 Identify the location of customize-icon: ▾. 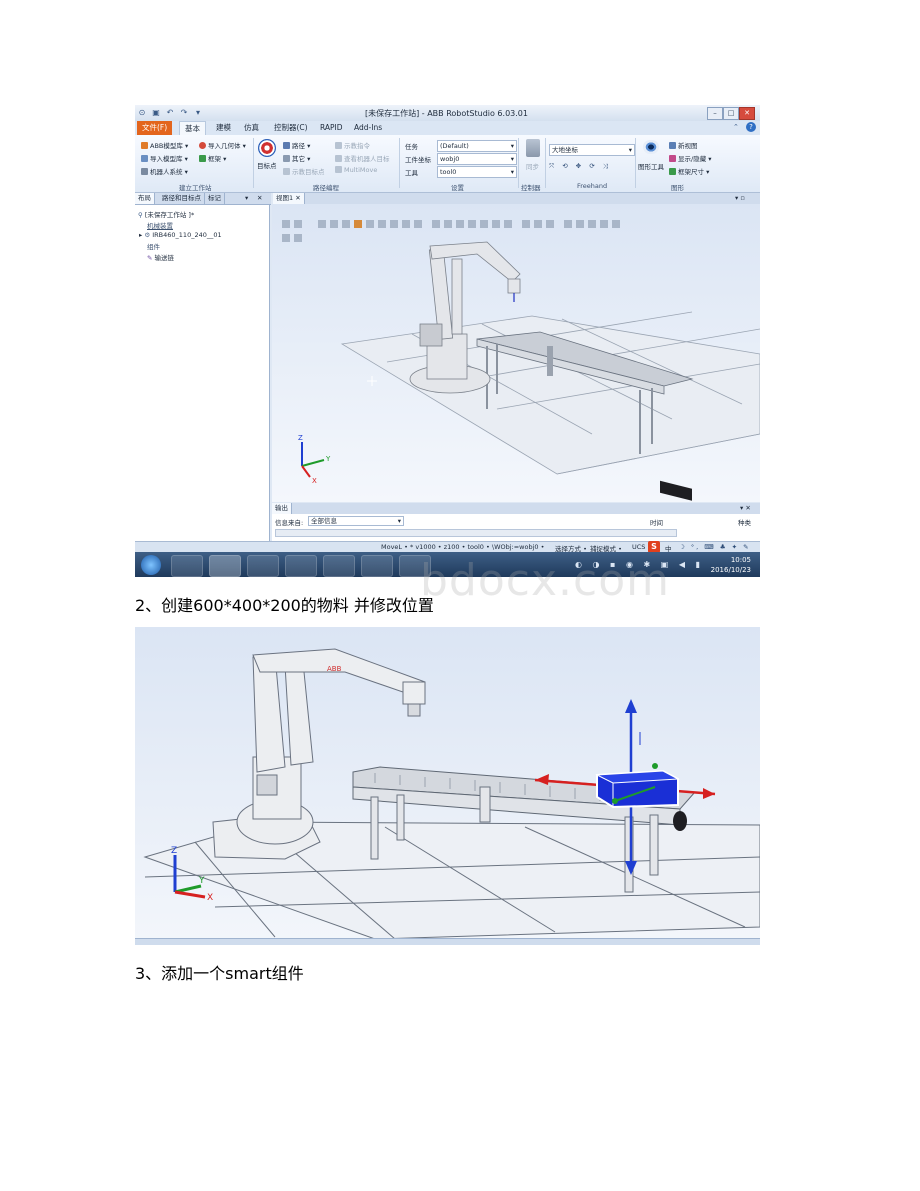
(198, 113).